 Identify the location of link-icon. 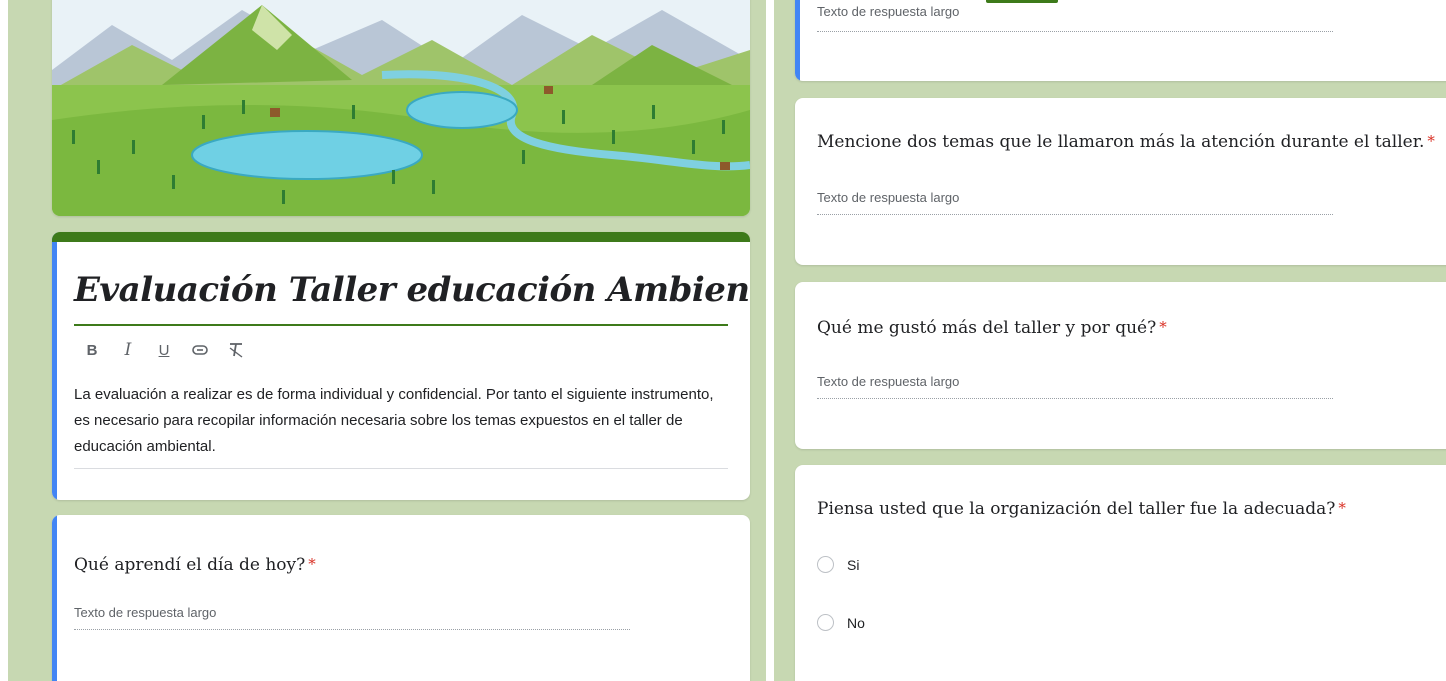
(200, 350).